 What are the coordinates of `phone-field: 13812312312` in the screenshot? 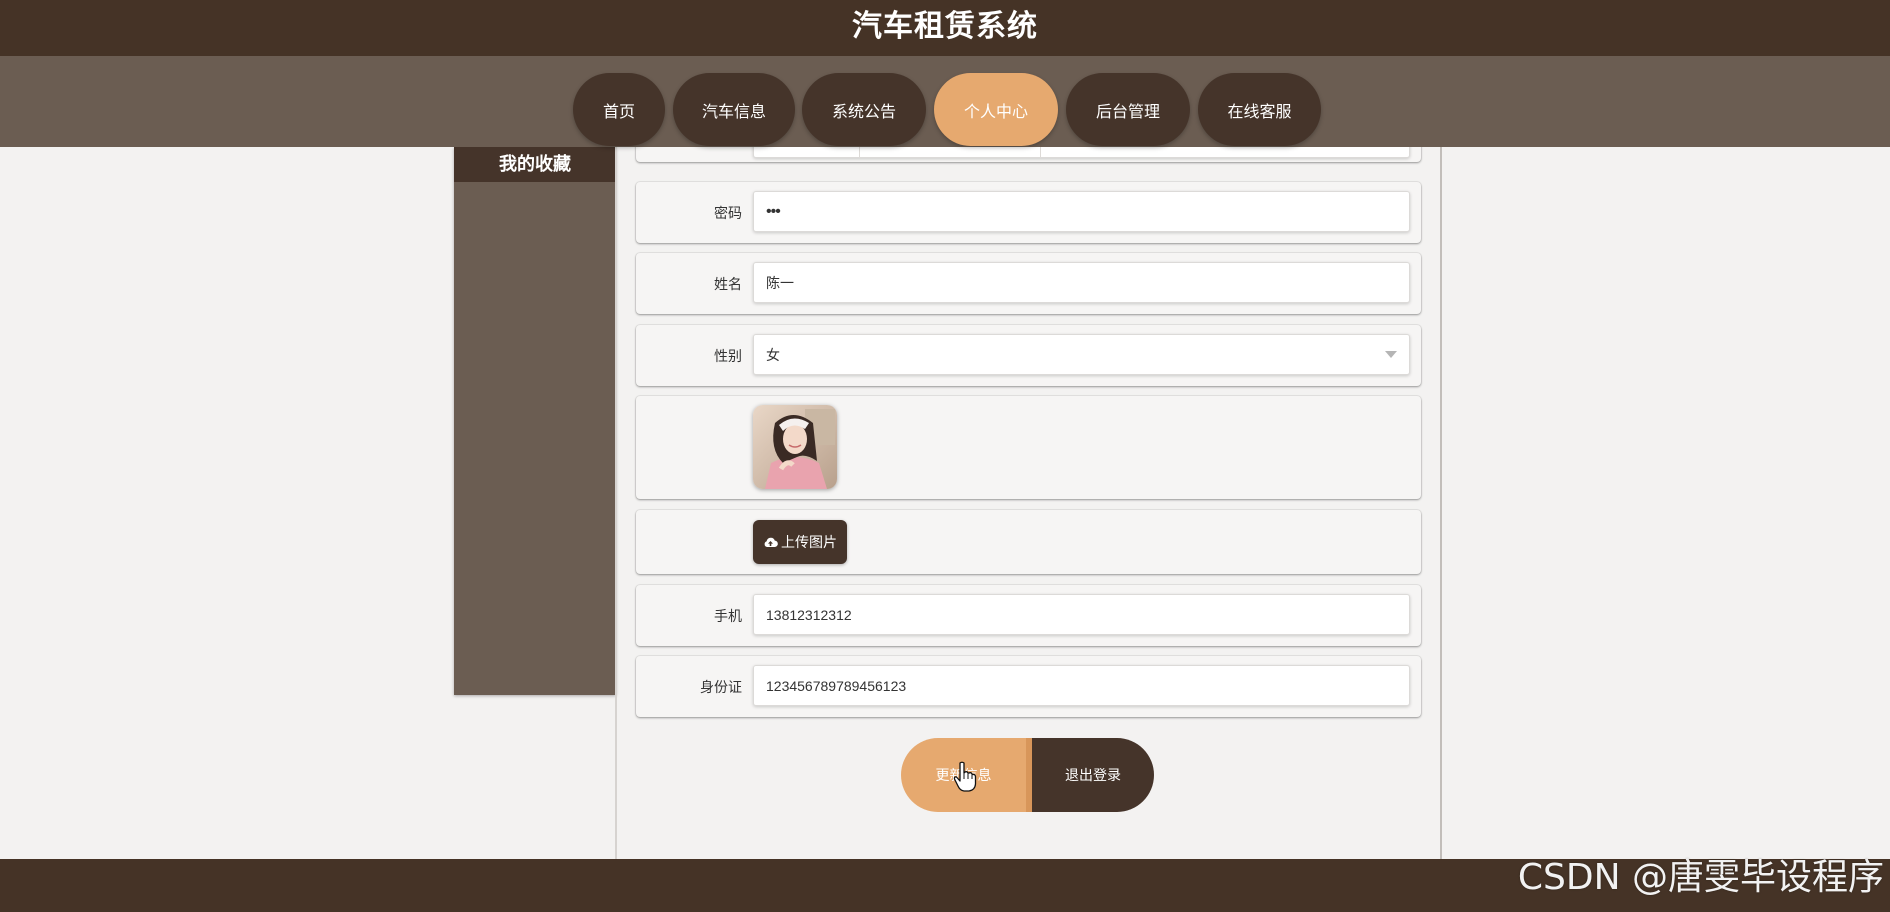 It's located at (1081, 614).